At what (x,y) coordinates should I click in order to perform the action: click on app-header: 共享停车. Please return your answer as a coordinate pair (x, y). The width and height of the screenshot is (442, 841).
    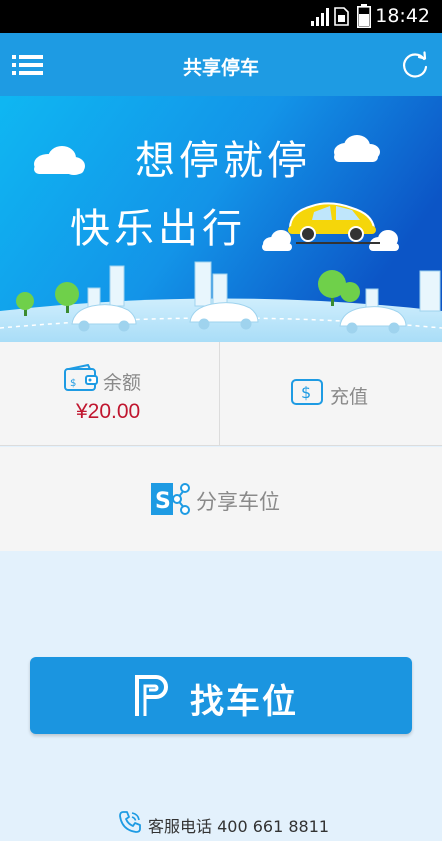
    Looking at the image, I should click on (221, 64).